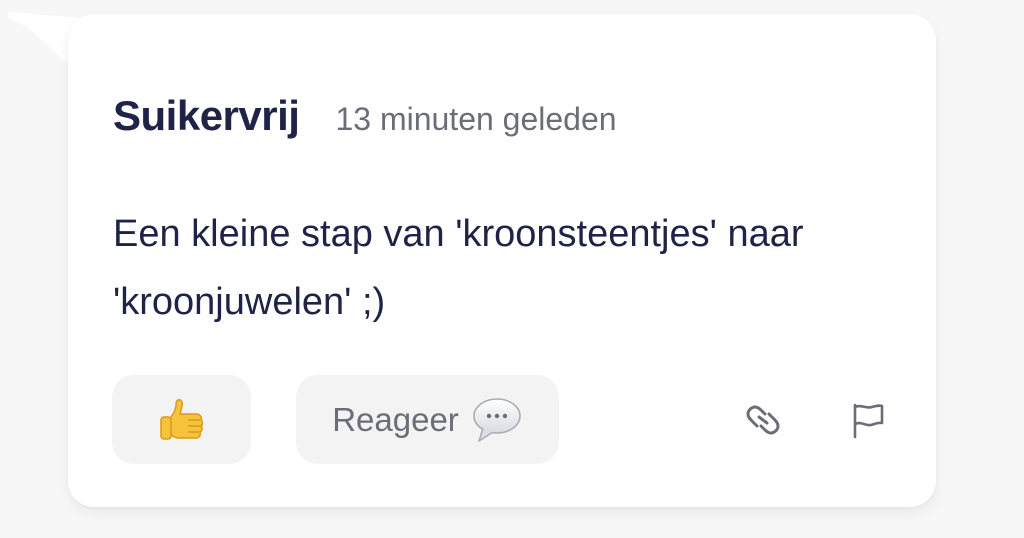 This screenshot has height=538, width=1024. What do you see at coordinates (497, 419) in the screenshot?
I see `speech-bubble-icon` at bounding box center [497, 419].